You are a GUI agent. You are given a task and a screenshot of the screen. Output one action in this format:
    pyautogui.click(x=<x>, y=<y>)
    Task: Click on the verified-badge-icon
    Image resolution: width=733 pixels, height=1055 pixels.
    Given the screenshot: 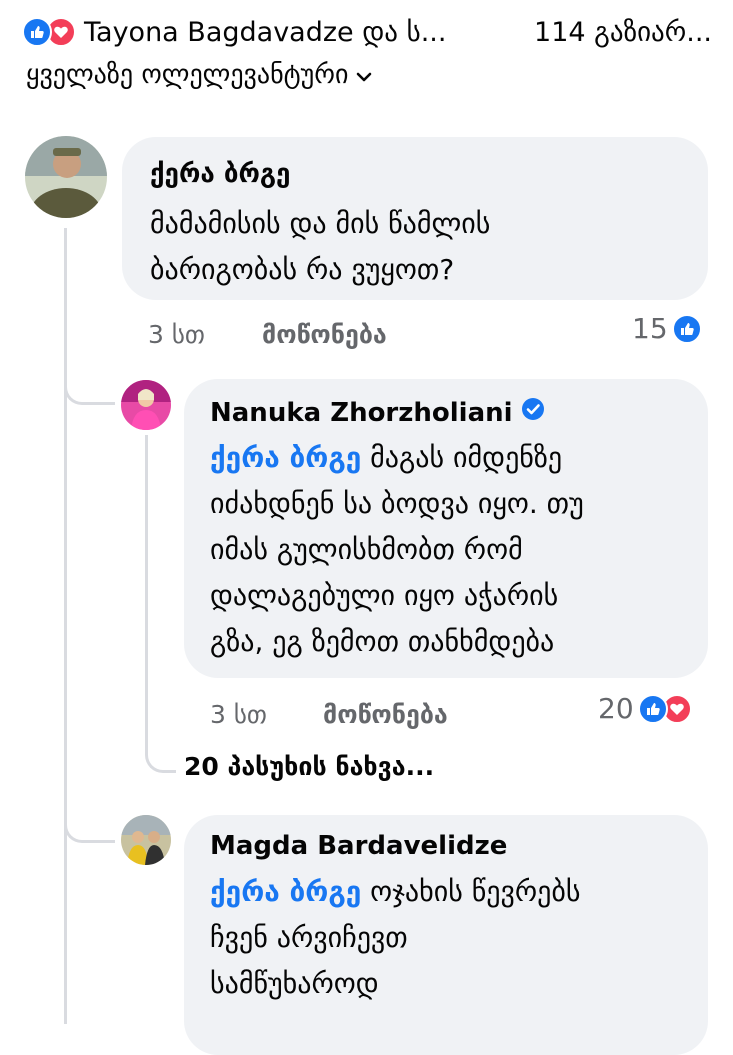 What is the action you would take?
    pyautogui.click(x=533, y=412)
    